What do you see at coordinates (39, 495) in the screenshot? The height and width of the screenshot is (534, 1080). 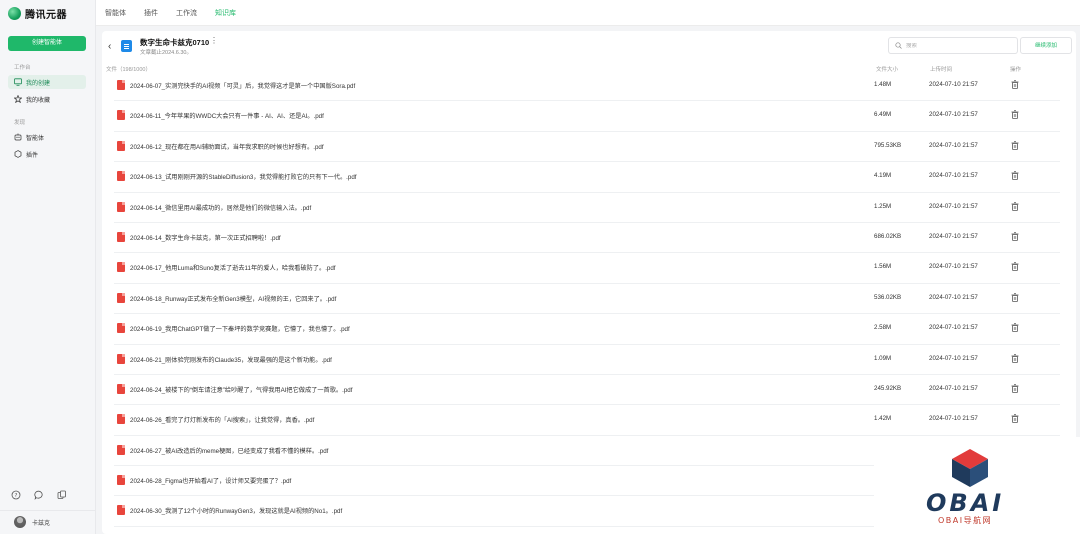 I see `chat-icon` at bounding box center [39, 495].